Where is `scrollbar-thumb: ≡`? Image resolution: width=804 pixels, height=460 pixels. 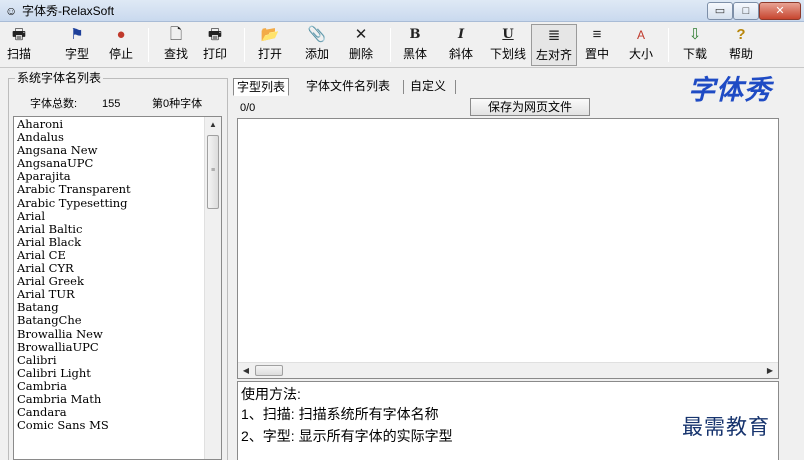 scrollbar-thumb: ≡ is located at coordinates (213, 172).